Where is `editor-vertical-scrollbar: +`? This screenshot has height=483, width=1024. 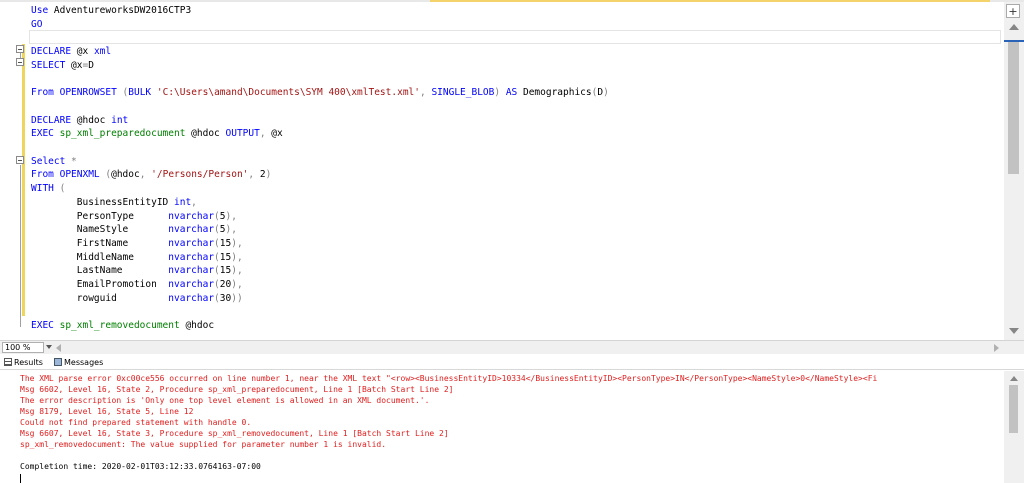 editor-vertical-scrollbar: + is located at coordinates (1014, 171).